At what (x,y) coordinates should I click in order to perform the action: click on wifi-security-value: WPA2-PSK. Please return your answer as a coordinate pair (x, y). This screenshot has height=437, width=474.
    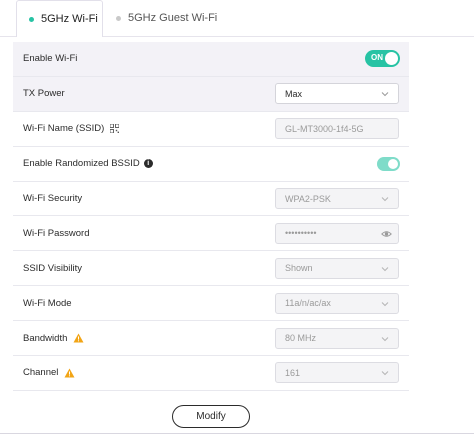
    Looking at the image, I should click on (308, 198).